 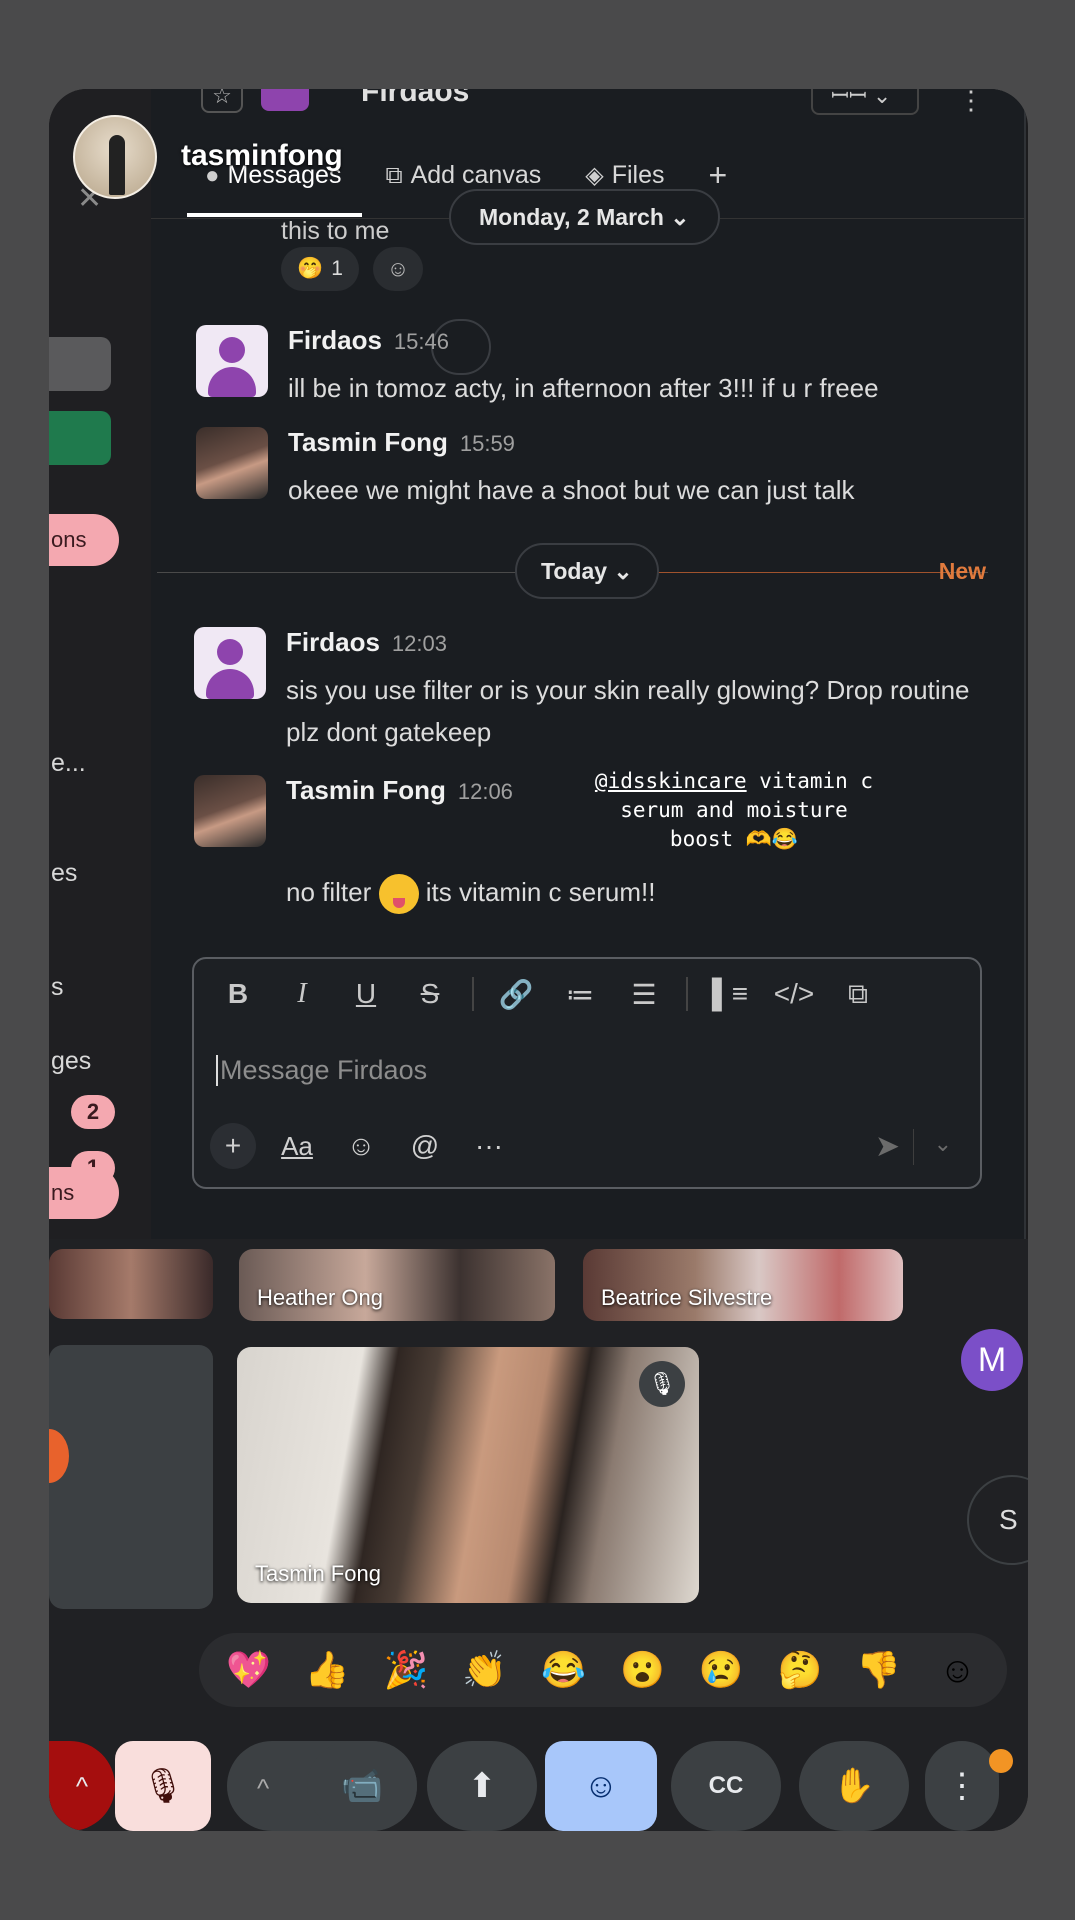 I want to click on clapping-reaction: 👏, so click(x=485, y=1670).